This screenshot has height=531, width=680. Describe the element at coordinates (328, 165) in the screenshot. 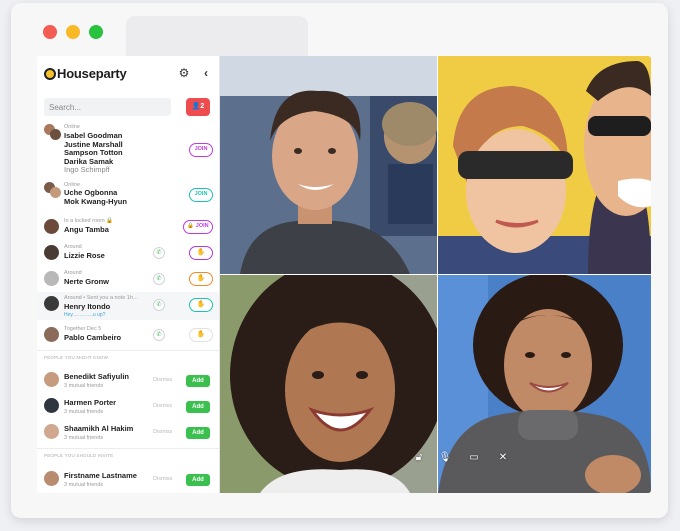

I see `video-tile-man-airplane` at that location.